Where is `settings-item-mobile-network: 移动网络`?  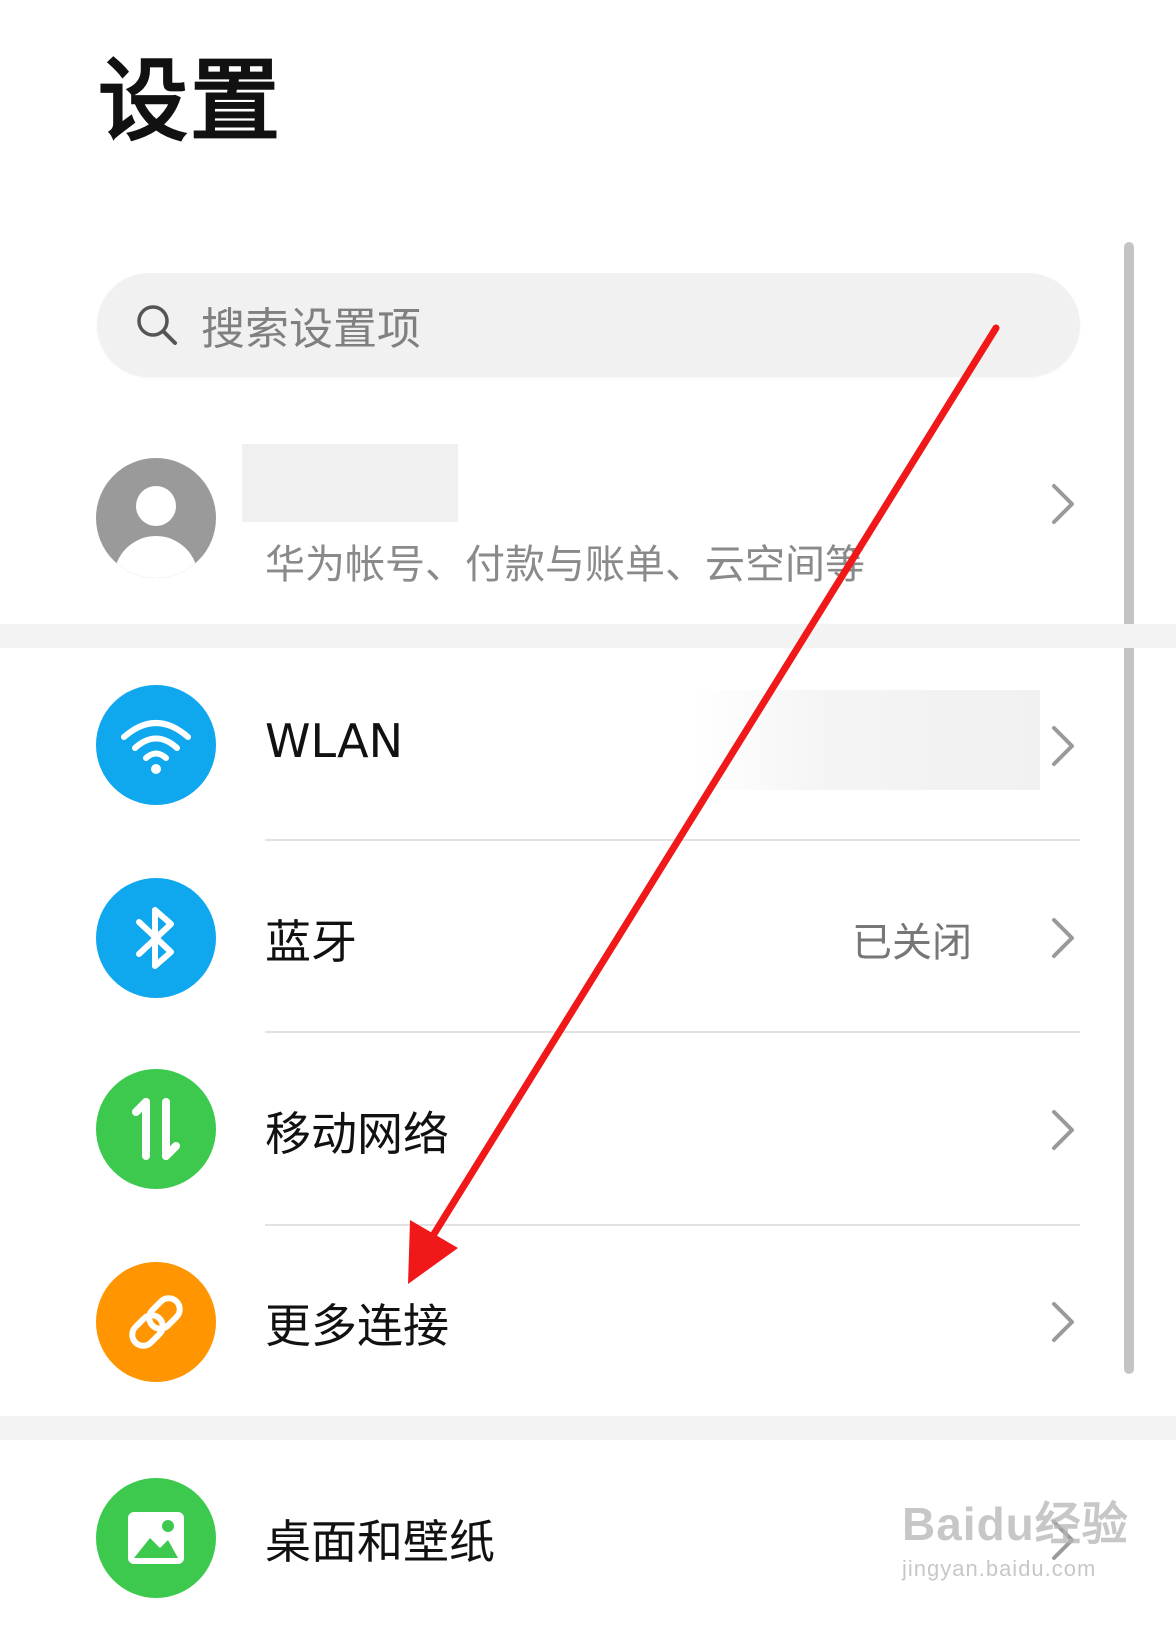 settings-item-mobile-network: 移动网络 is located at coordinates (555, 1128).